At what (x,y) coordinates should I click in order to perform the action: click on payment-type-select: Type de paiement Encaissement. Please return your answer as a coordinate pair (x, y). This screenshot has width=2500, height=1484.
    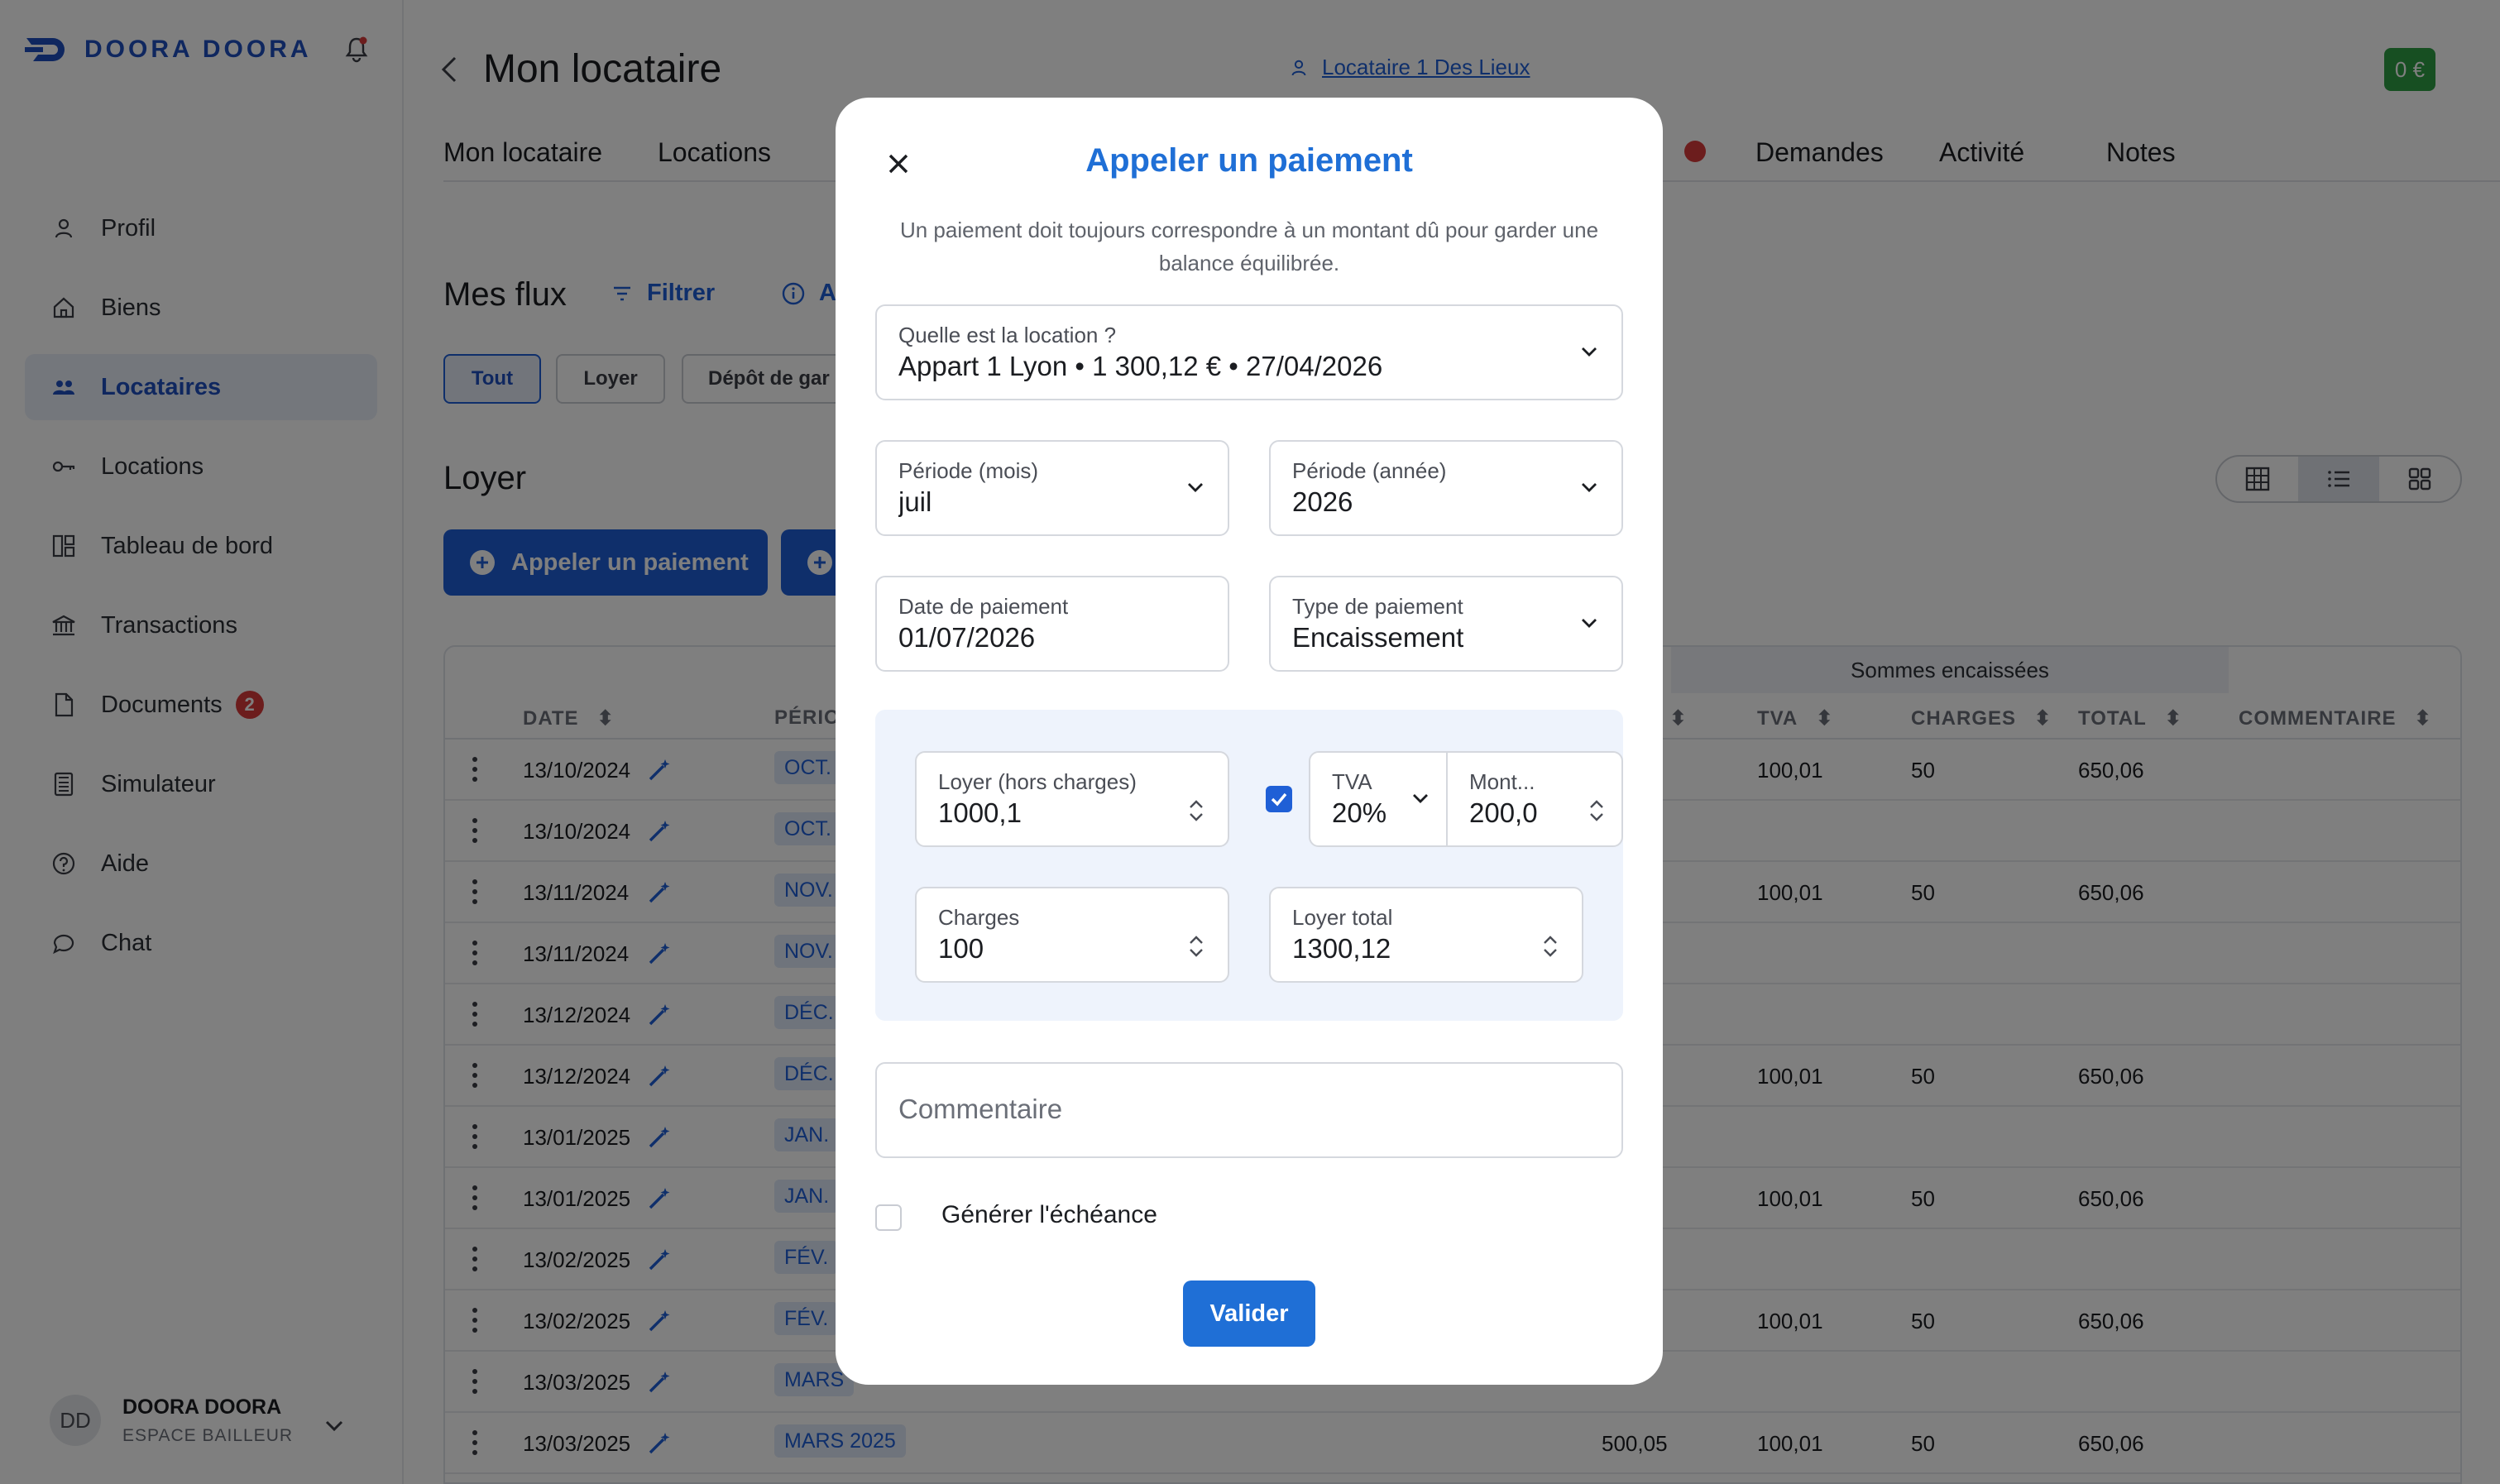
    Looking at the image, I should click on (1446, 624).